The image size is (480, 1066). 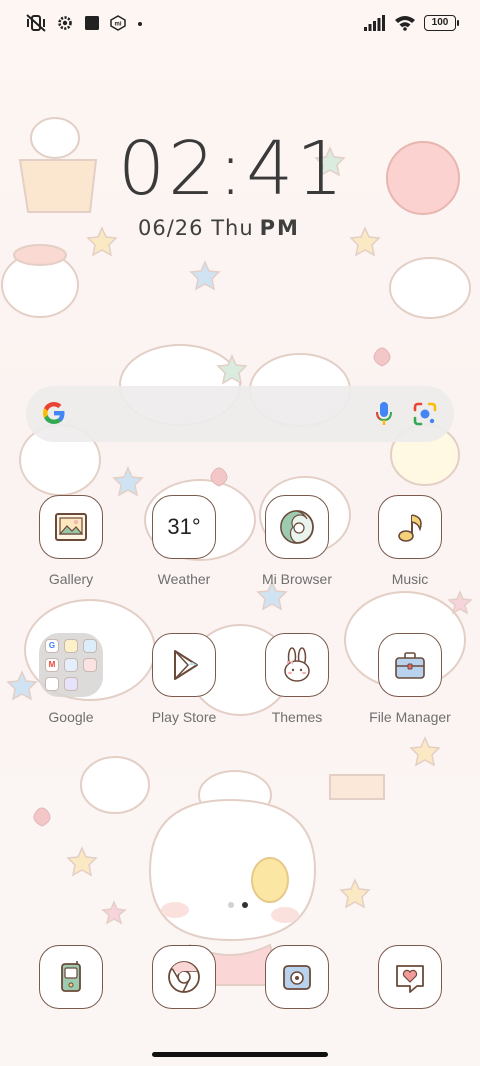 I want to click on chrome-icon, so click(x=184, y=977).